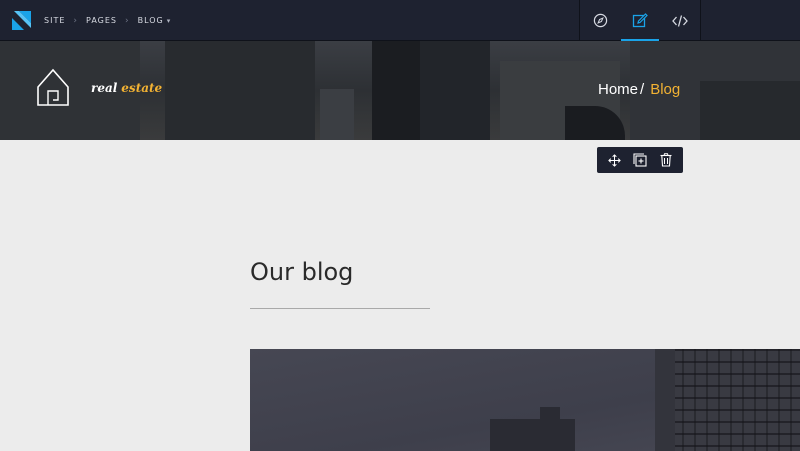  What do you see at coordinates (21, 20) in the screenshot?
I see `app-logo-icon` at bounding box center [21, 20].